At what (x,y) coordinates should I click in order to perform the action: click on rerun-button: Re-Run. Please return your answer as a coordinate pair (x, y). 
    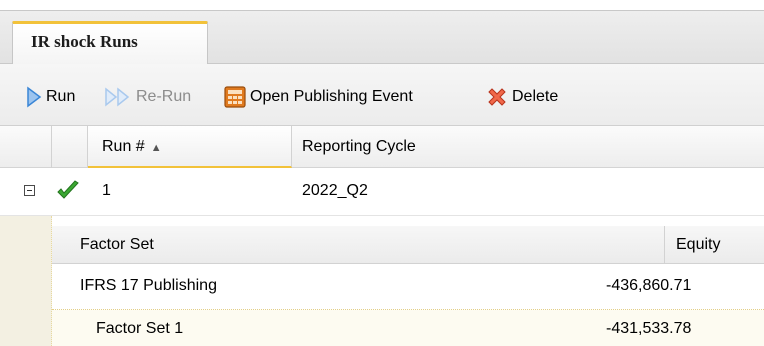
    Looking at the image, I should click on (147, 97).